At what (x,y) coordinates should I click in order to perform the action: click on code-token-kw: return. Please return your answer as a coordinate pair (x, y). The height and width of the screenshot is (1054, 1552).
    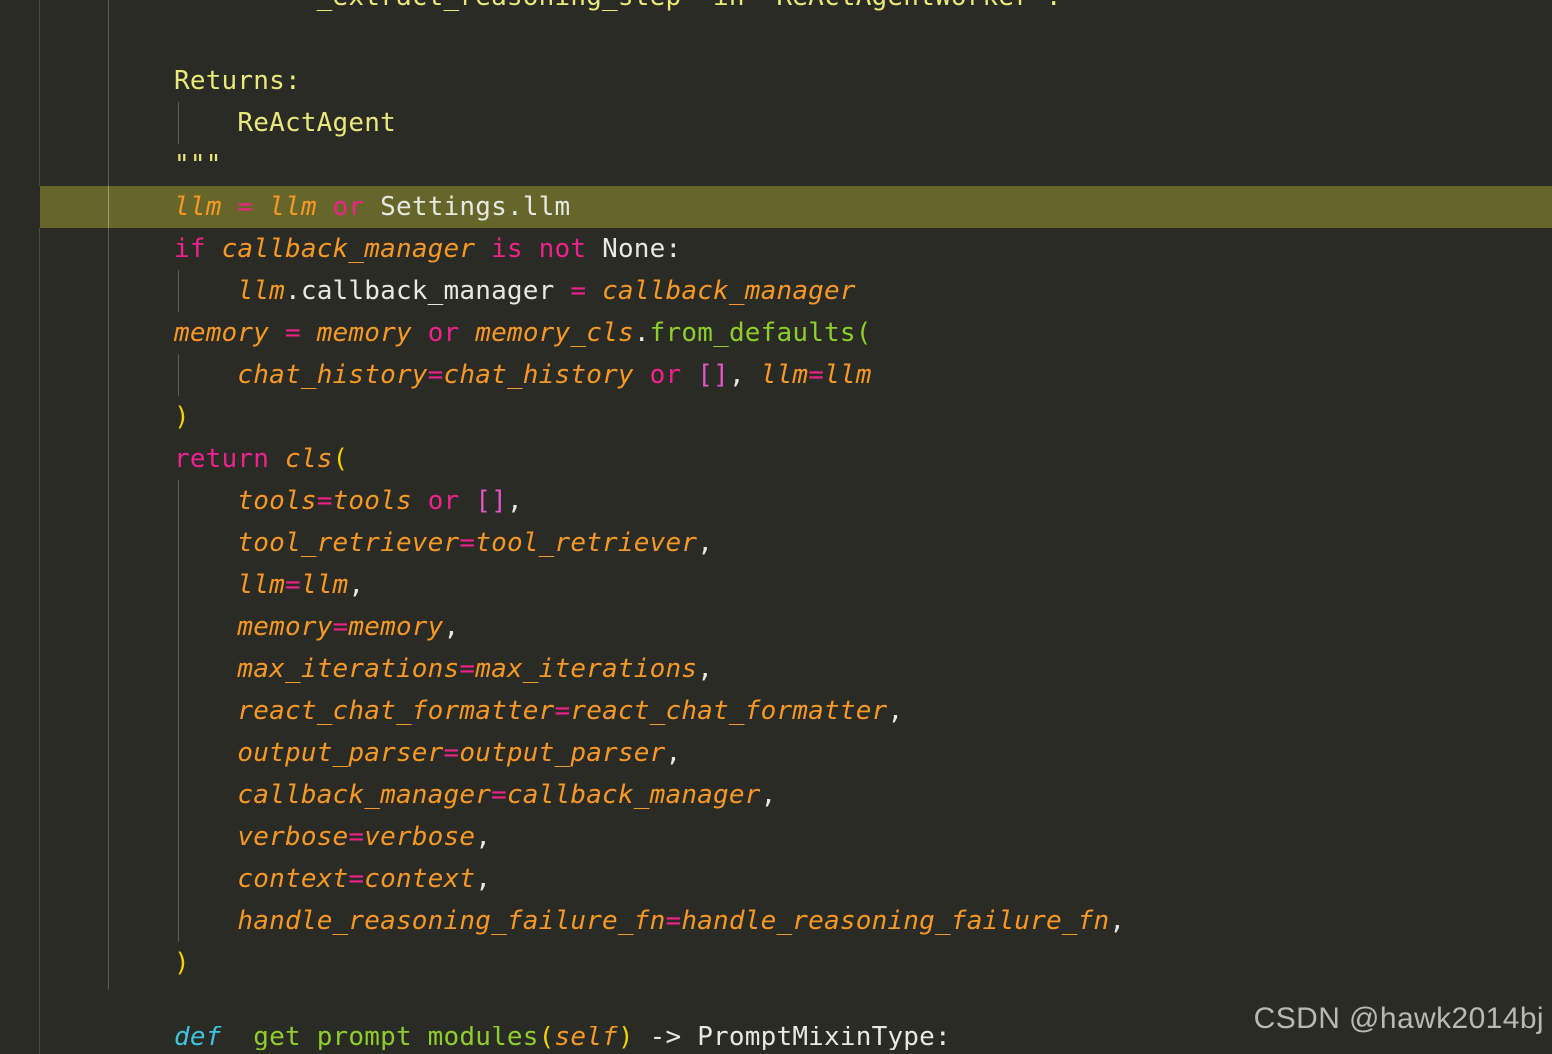
    Looking at the image, I should click on (222, 459).